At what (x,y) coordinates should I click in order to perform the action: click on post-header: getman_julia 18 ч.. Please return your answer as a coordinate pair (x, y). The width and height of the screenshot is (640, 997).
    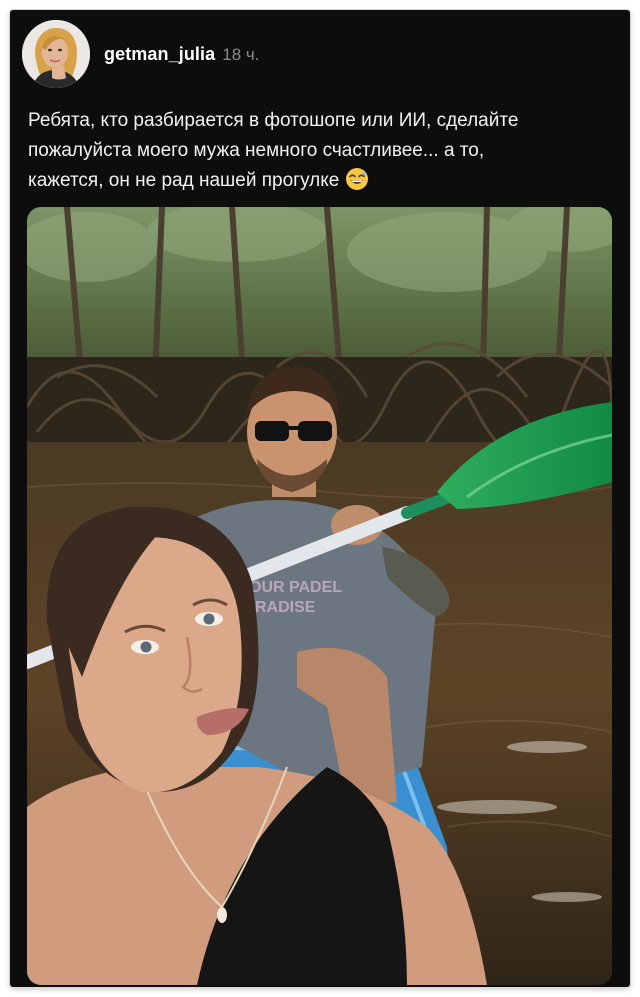
    Looking at the image, I should click on (140, 54).